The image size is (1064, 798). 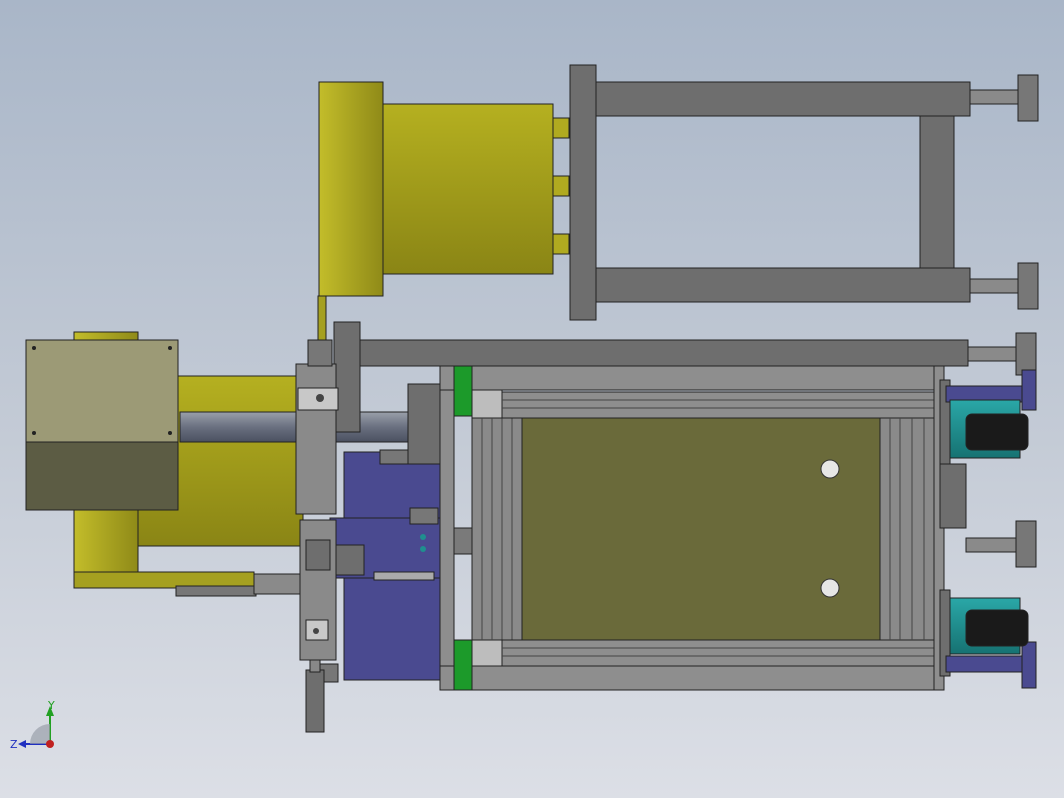 What do you see at coordinates (988, 639) in the screenshot?
I see `motor-lower` at bounding box center [988, 639].